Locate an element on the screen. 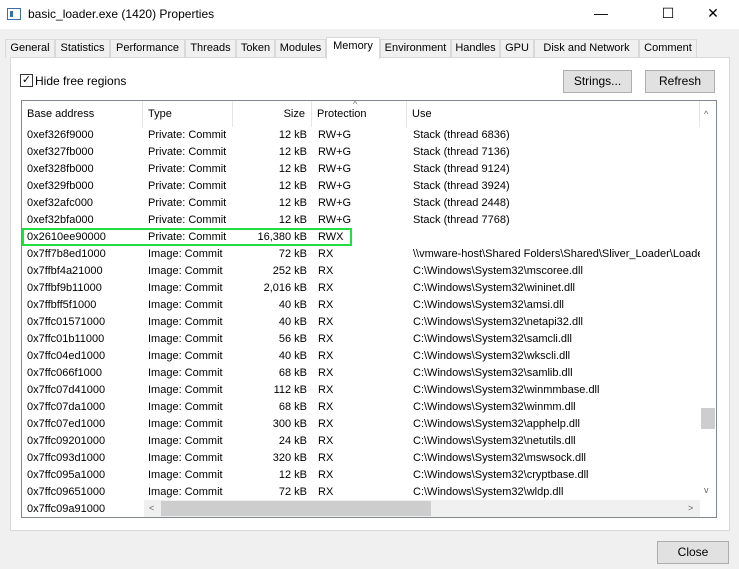 This screenshot has width=739, height=569. cell-use: C:\Windows\System32\wininet.dll is located at coordinates (494, 288).